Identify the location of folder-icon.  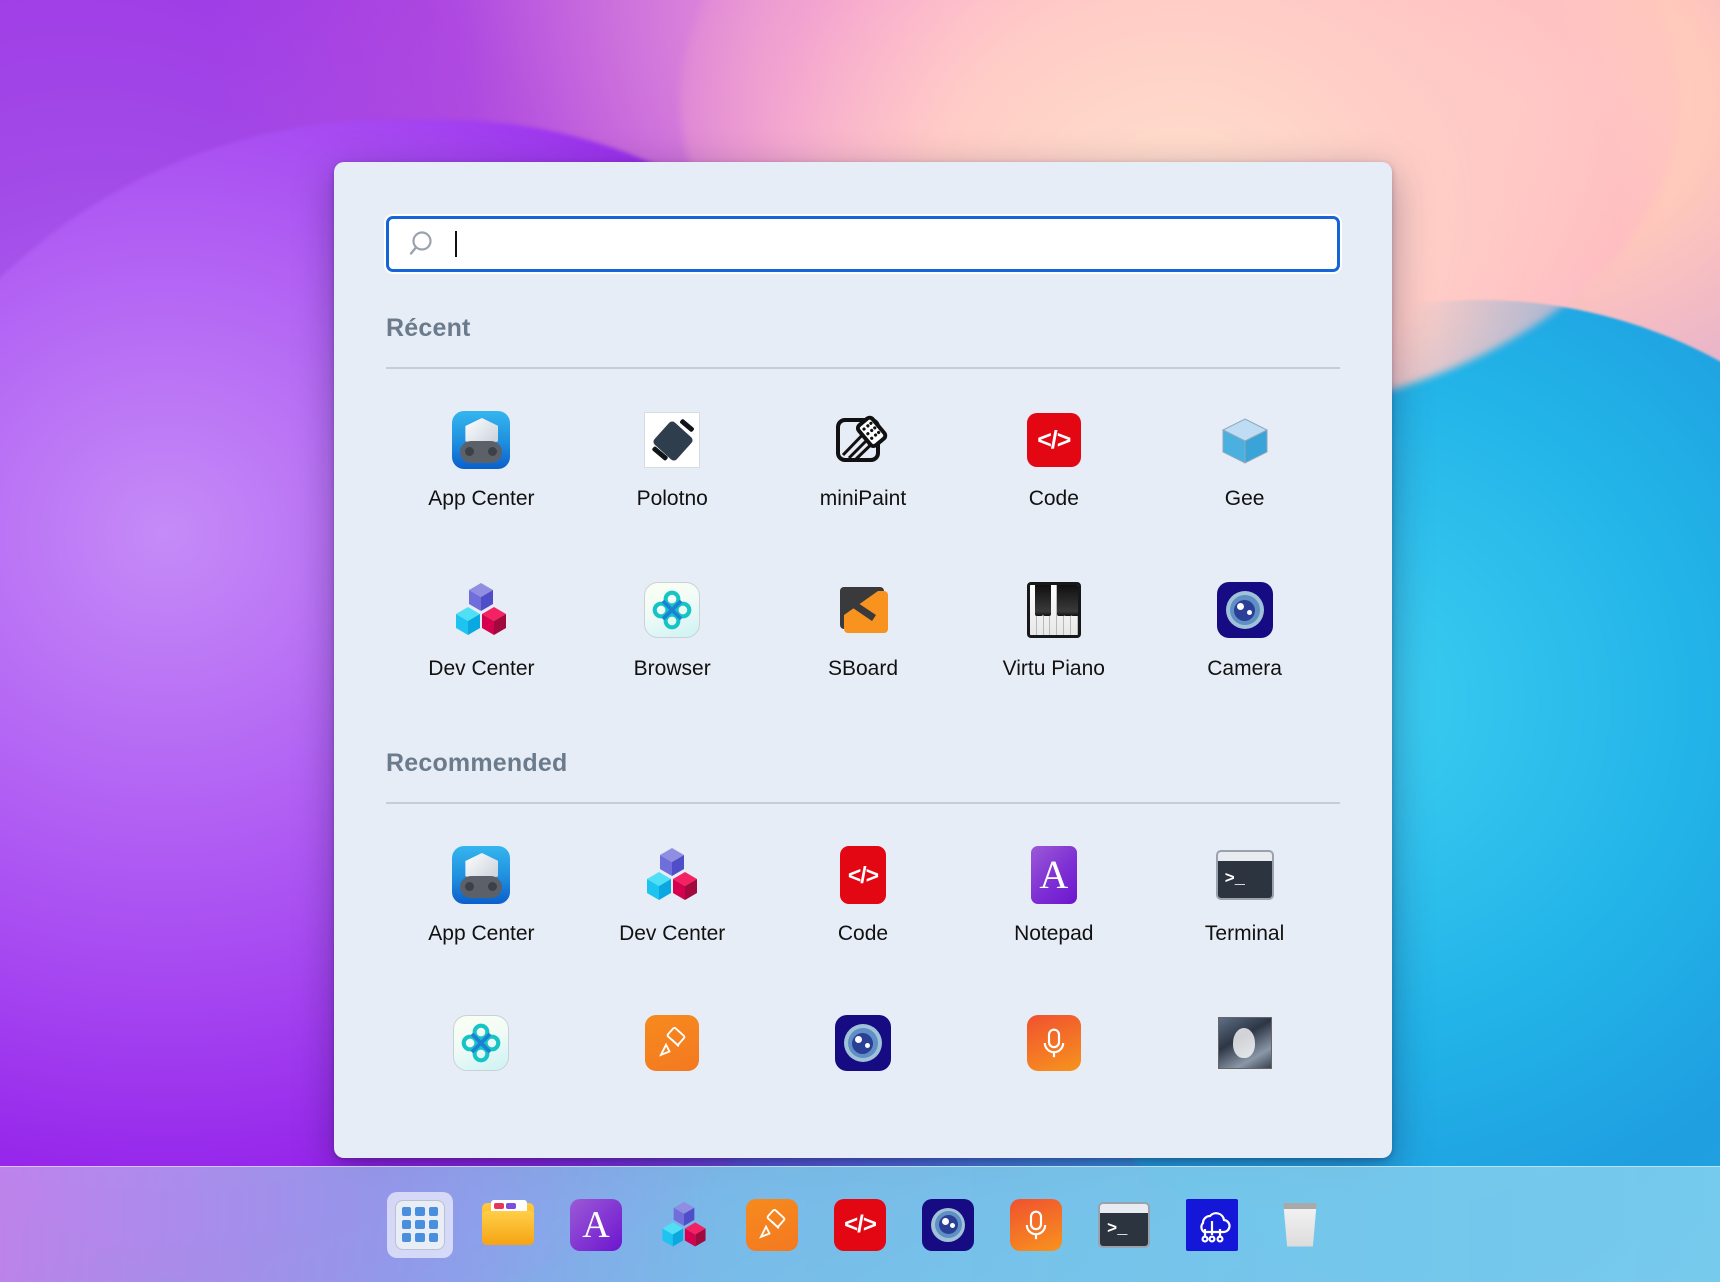
(508, 1223).